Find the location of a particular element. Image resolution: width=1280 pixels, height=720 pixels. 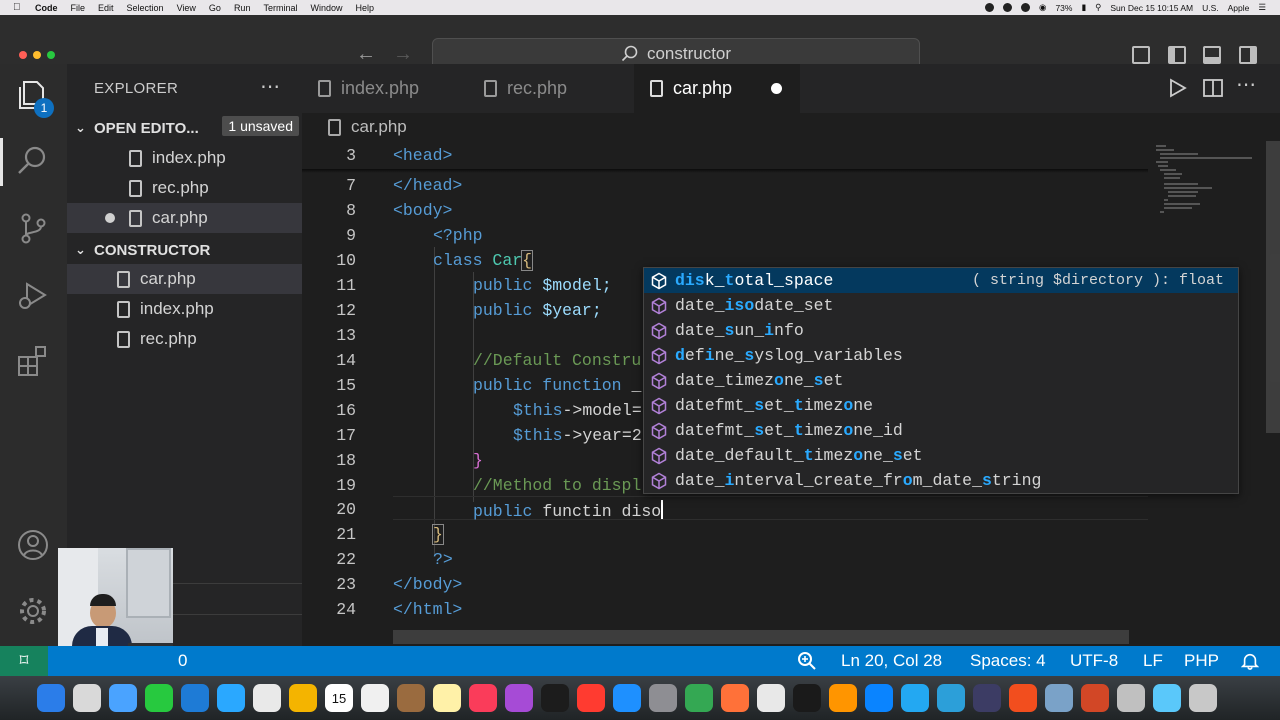

explorer-icon: 1 is located at coordinates (35, 98).